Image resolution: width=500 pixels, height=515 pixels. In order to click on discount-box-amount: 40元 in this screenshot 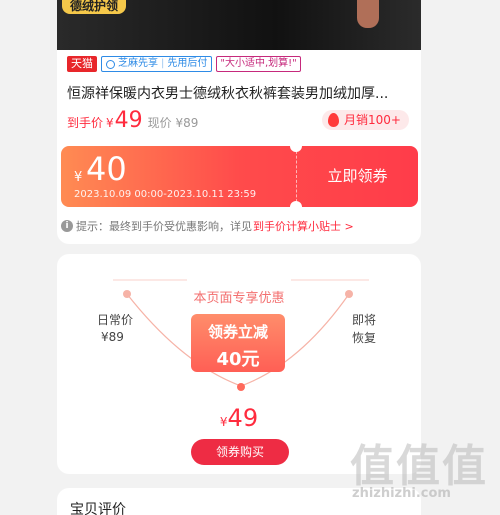, I will do `click(238, 359)`.